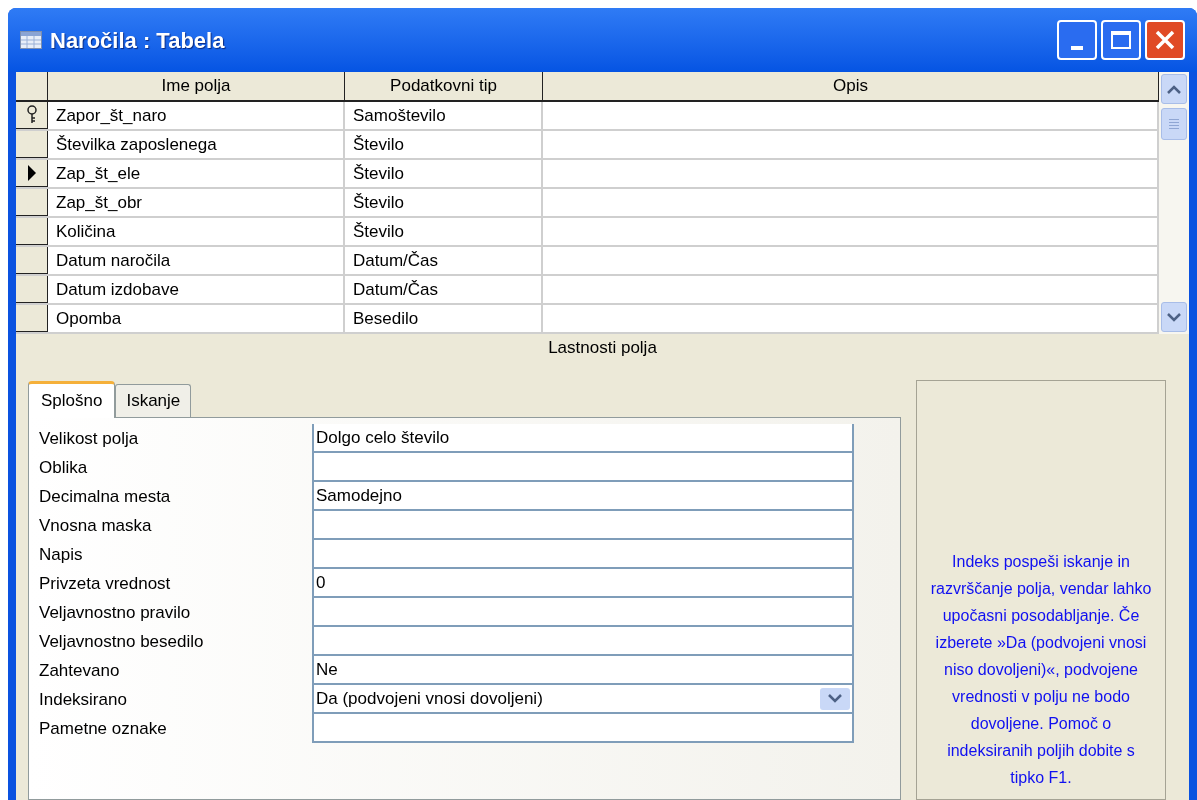  I want to click on table-cell: Samoštevilo, so click(444, 115).